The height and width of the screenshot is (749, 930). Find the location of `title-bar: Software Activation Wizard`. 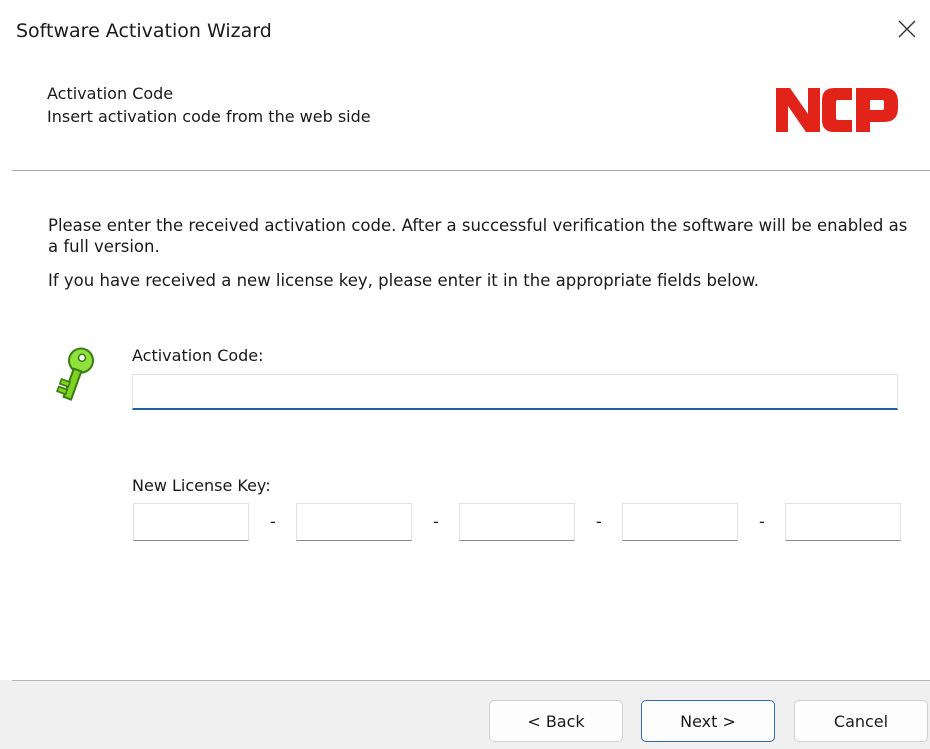

title-bar: Software Activation Wizard is located at coordinates (465, 26).